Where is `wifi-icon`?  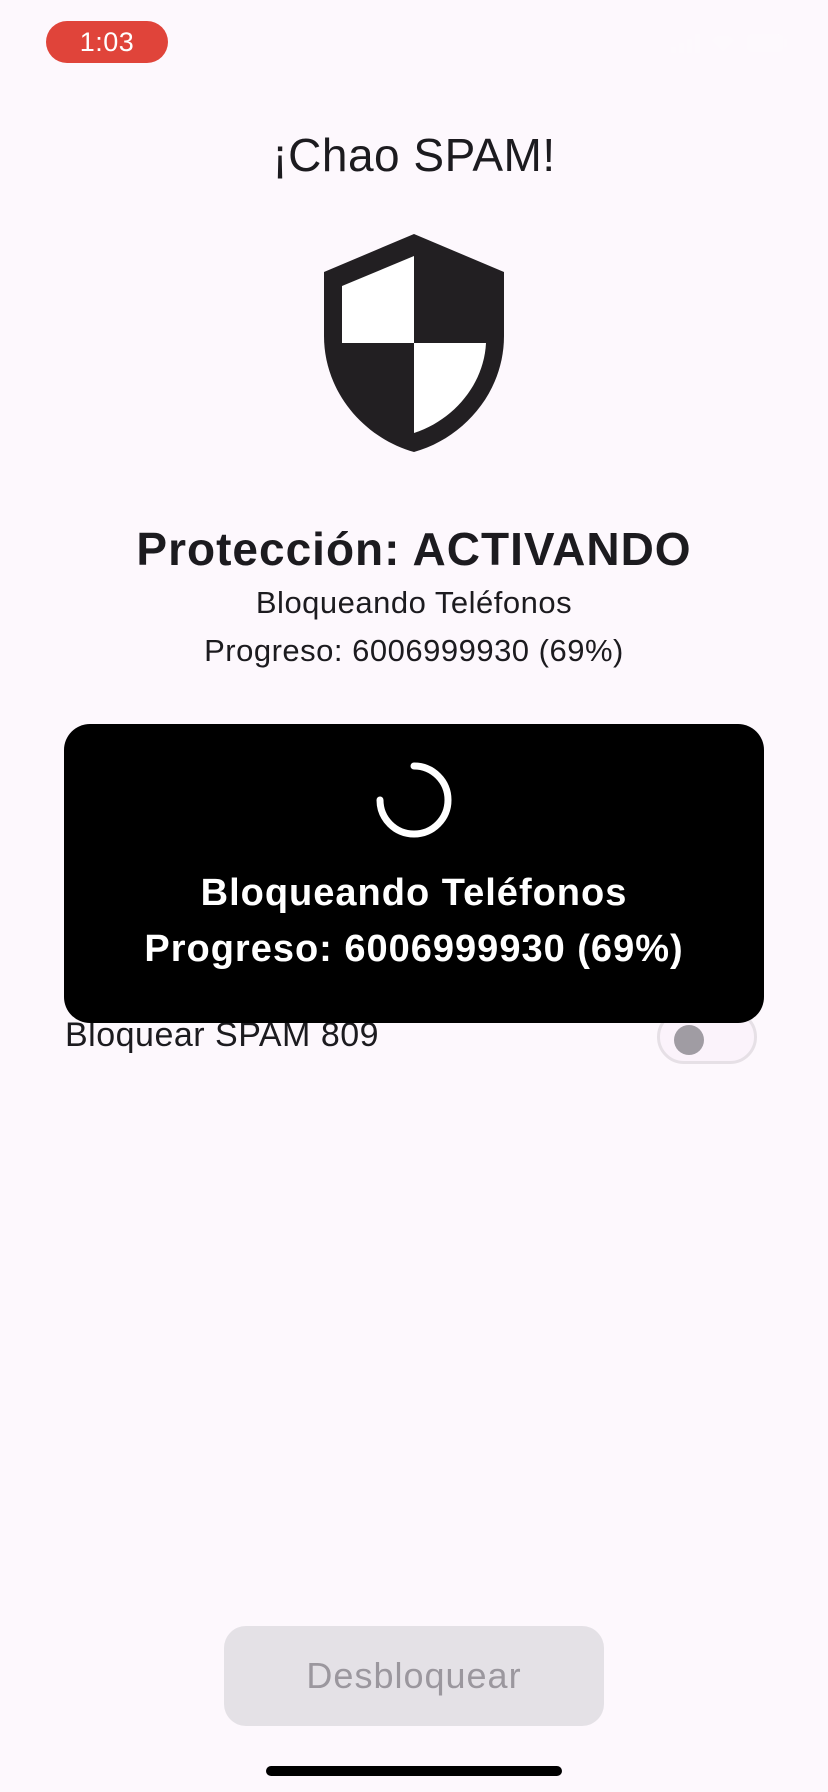 wifi-icon is located at coordinates (723, 43).